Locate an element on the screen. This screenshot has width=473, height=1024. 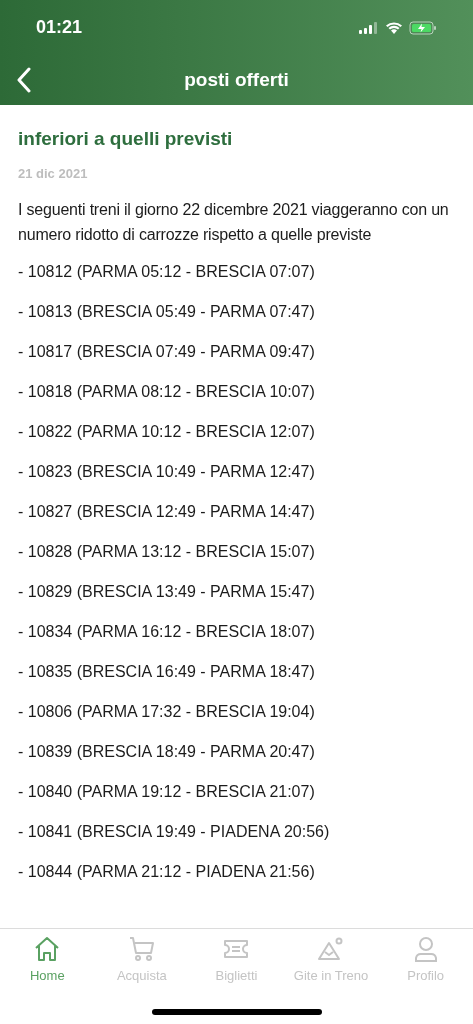
tab-bar-item: Biglietti is located at coordinates (236, 960).